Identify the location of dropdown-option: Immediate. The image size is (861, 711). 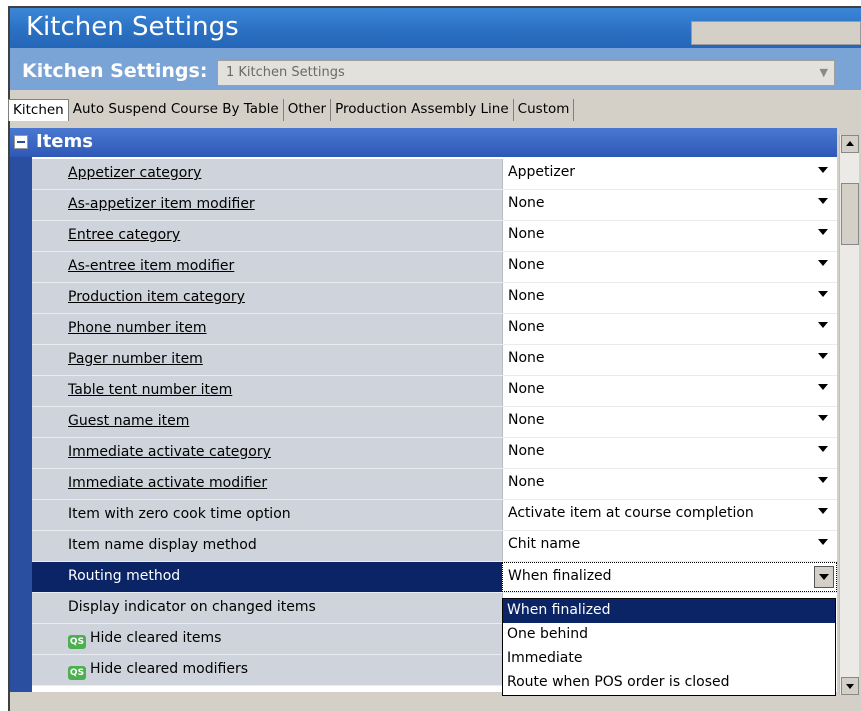
(669, 659).